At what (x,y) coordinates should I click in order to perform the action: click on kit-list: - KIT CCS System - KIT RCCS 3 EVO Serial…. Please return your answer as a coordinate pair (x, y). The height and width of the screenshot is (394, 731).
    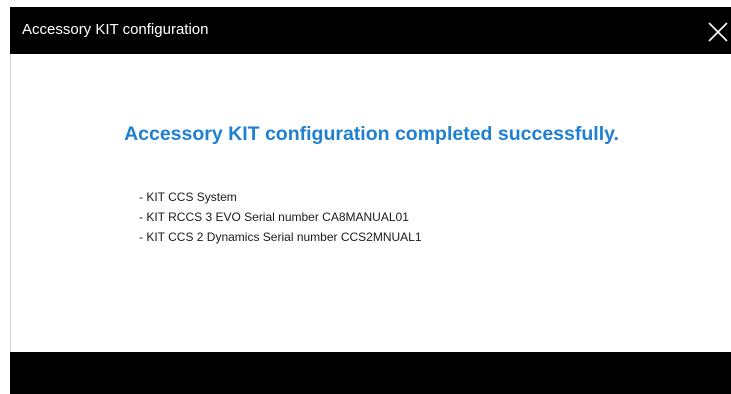
    Looking at the image, I should click on (280, 217).